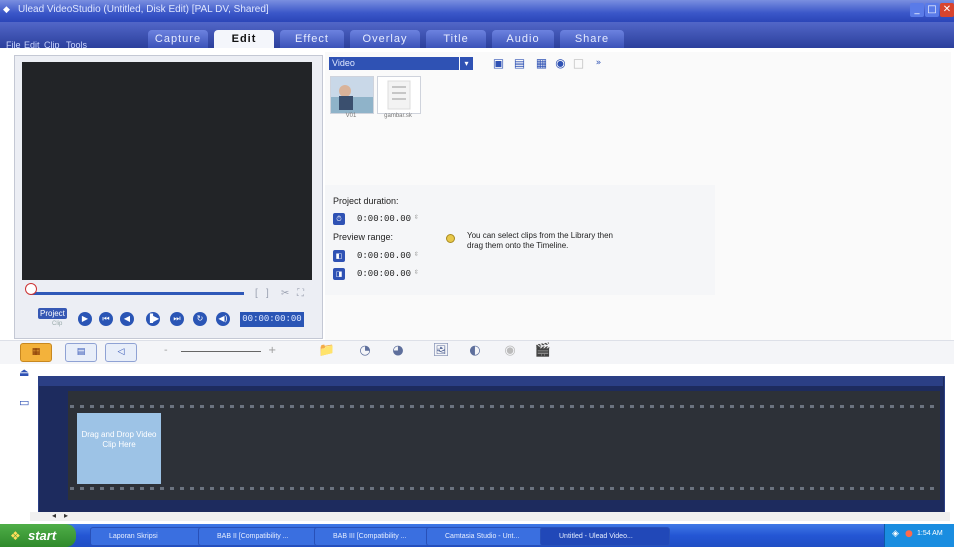 The width and height of the screenshot is (954, 547). Describe the element at coordinates (121, 352) in the screenshot. I see `audio-view-button: ◁` at that location.